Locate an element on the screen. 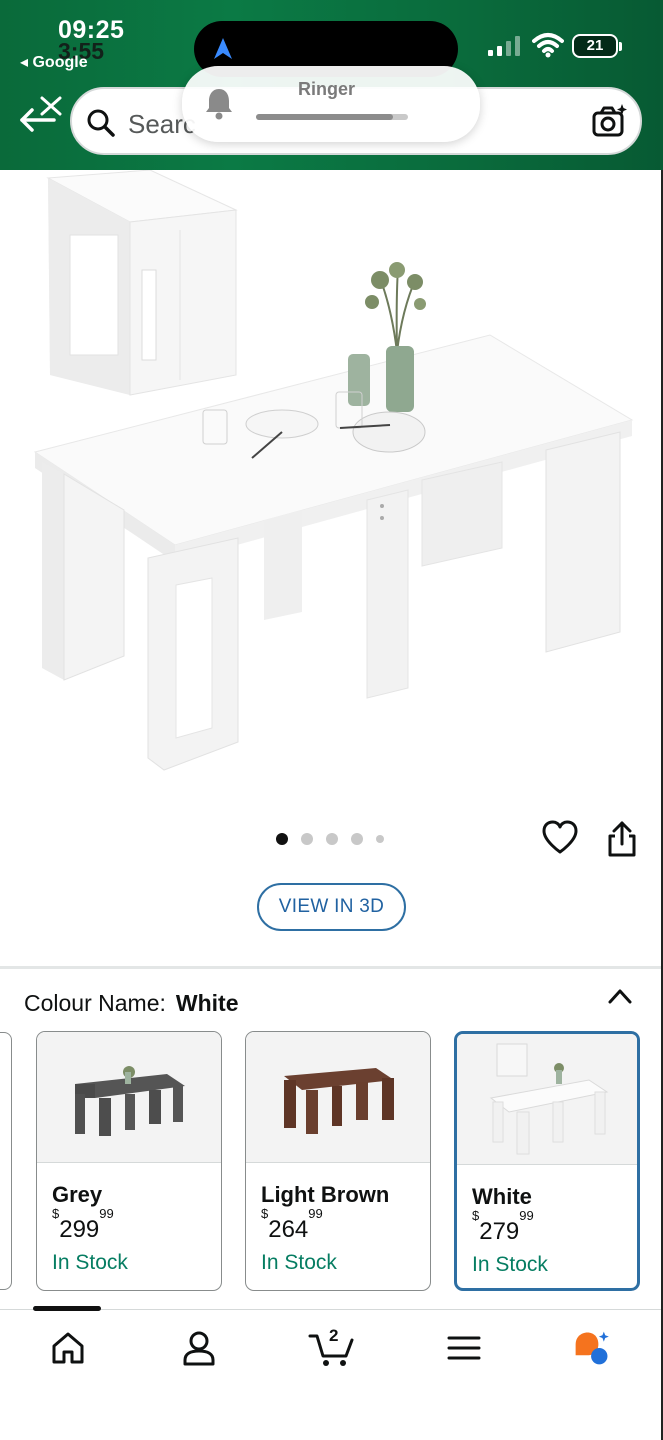 The width and height of the screenshot is (663, 1440). swatch-grey: Grey $29999 In Stock is located at coordinates (129, 1161).